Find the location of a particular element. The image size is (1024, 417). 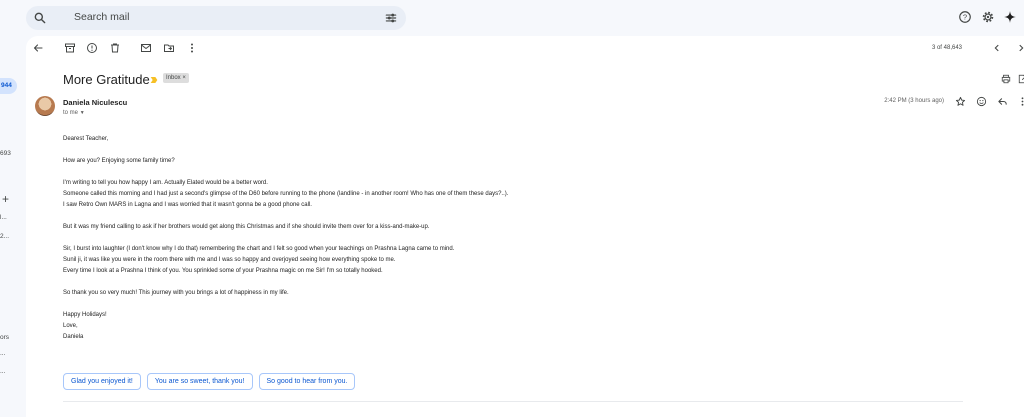

body-line: How are you? Enjoying some family time? is located at coordinates (119, 161).